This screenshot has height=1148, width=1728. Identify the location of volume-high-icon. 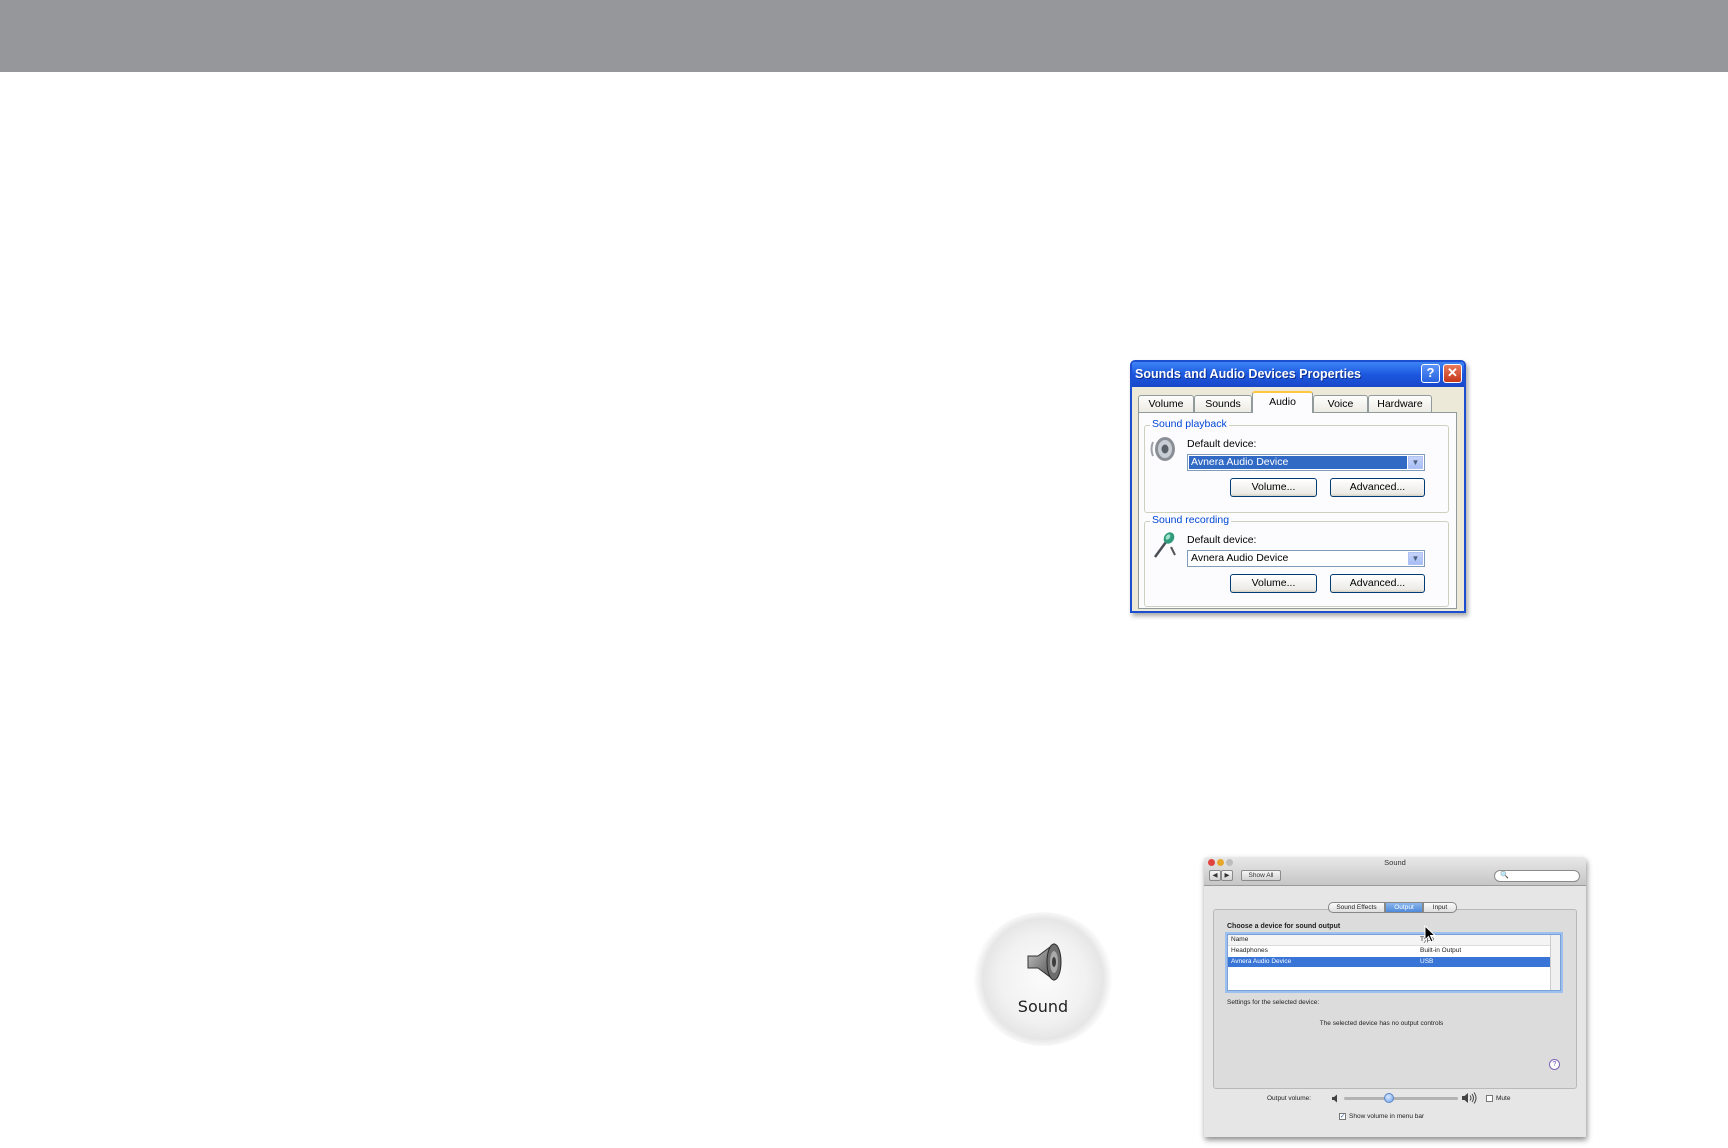
(1469, 1098).